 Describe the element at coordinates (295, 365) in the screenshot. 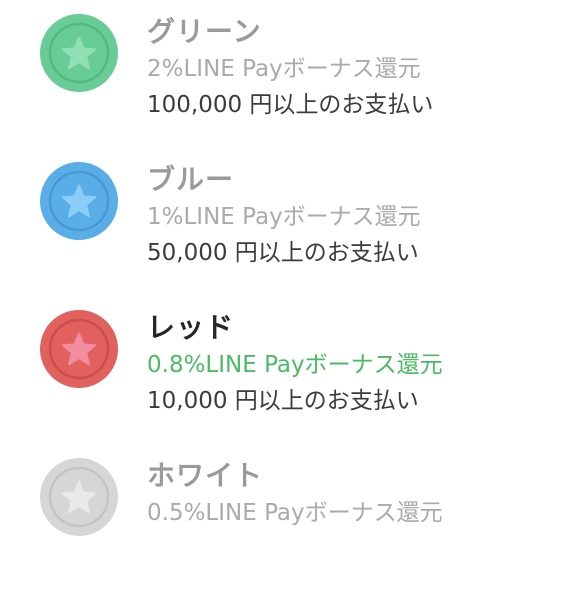

I see `tier-bonus: 0.8%LINE Payボーナス還元` at that location.